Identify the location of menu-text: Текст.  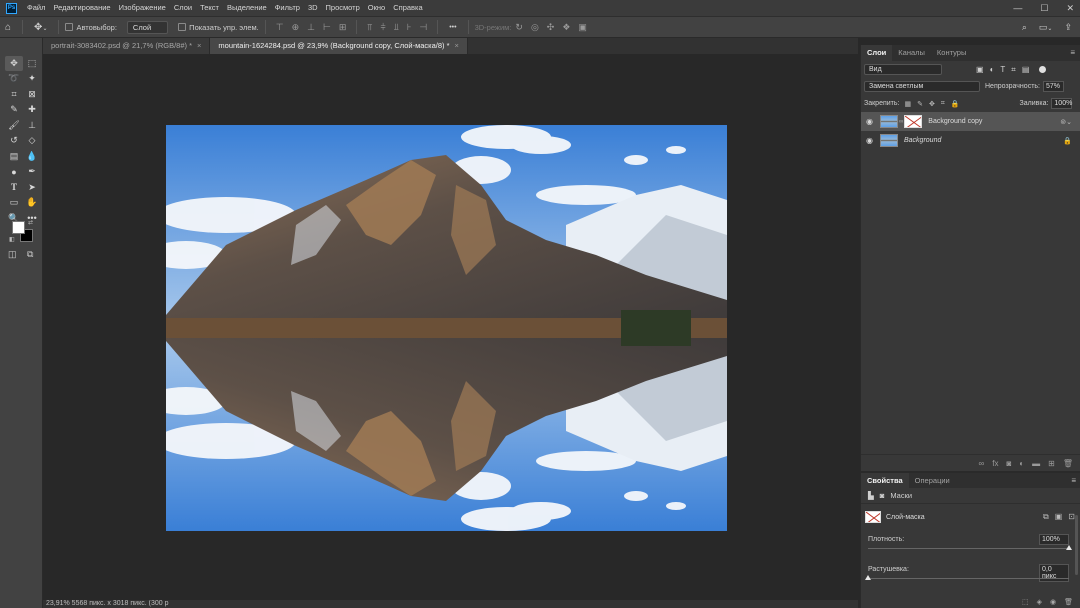
(209, 8).